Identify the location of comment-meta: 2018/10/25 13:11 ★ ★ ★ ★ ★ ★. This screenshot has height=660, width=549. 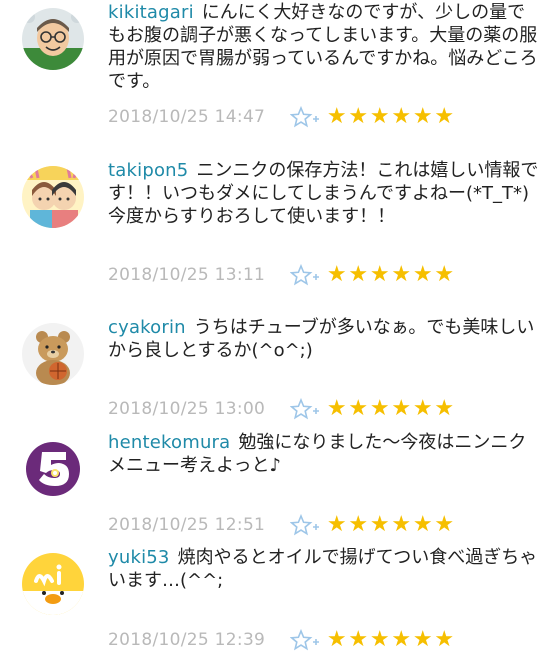
(281, 275).